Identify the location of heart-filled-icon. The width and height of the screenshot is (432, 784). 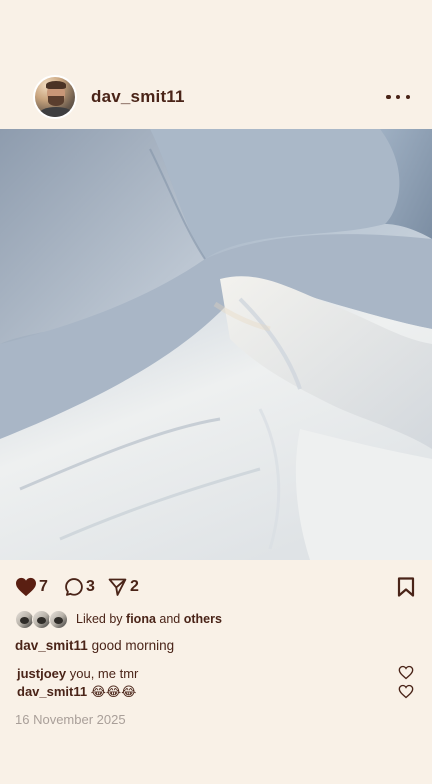
(26, 587).